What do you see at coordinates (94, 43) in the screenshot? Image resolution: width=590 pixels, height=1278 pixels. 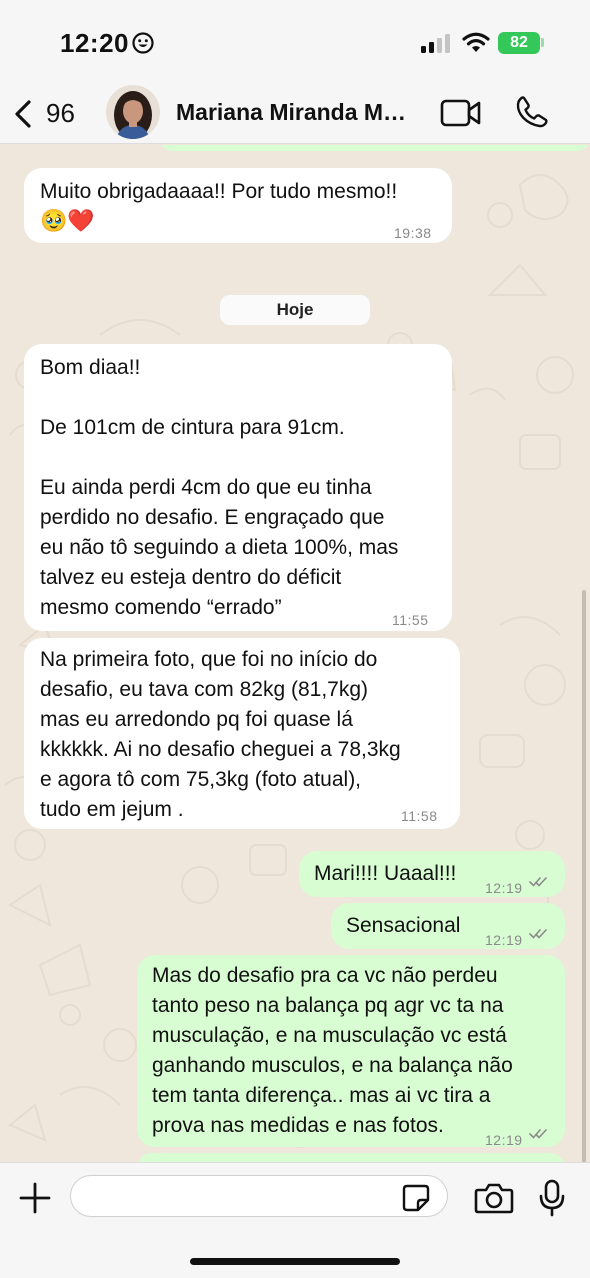 I see `status-time: 12:20` at bounding box center [94, 43].